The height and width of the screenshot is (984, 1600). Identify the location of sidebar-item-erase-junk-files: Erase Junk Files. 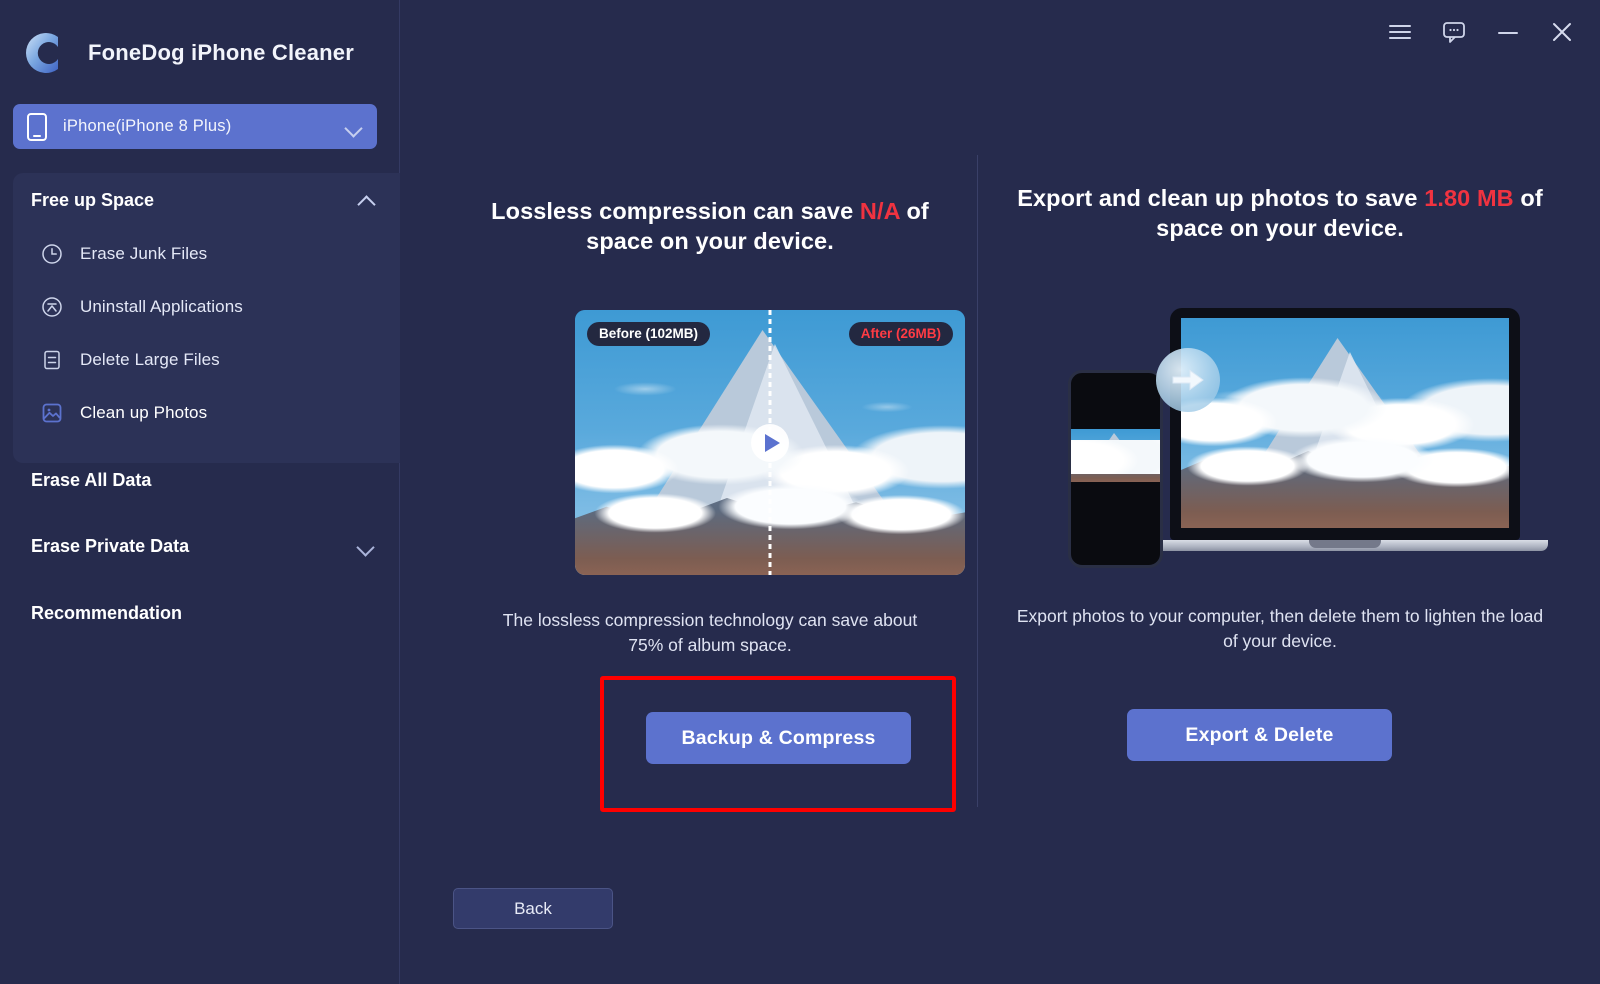
(206, 253).